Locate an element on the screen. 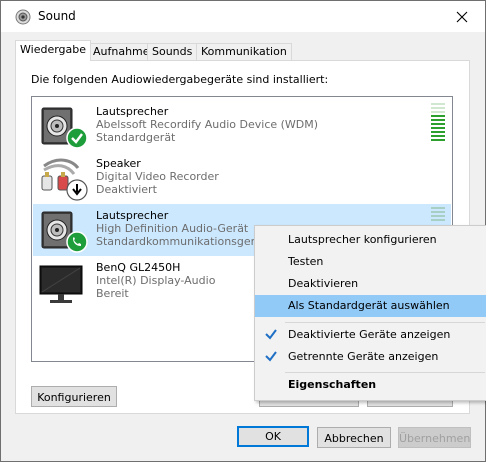 This screenshot has height=462, width=486. menu-item-label: Deaktivieren is located at coordinates (323, 283).